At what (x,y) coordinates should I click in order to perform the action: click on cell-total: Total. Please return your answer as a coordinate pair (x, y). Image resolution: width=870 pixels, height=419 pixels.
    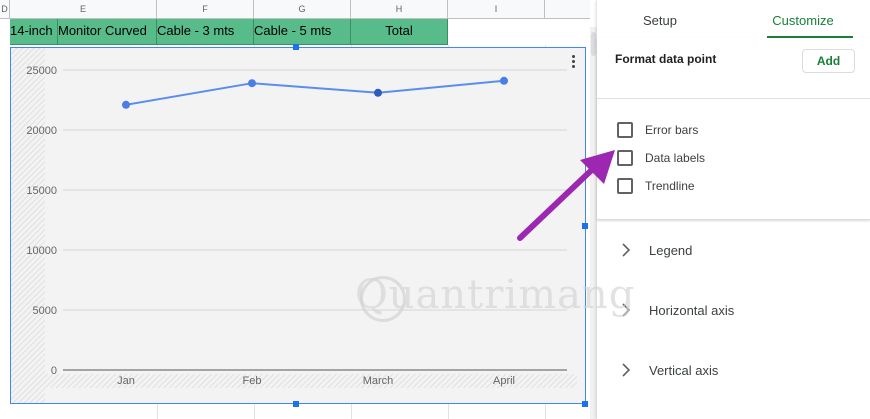
    Looking at the image, I should click on (399, 32).